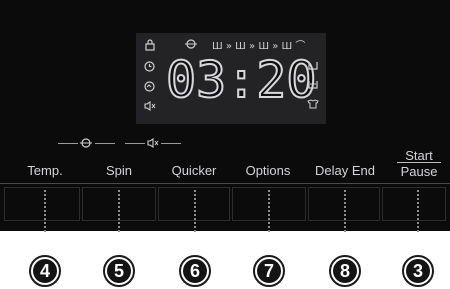 This screenshot has height=289, width=450. I want to click on label-underline, so click(225, 183).